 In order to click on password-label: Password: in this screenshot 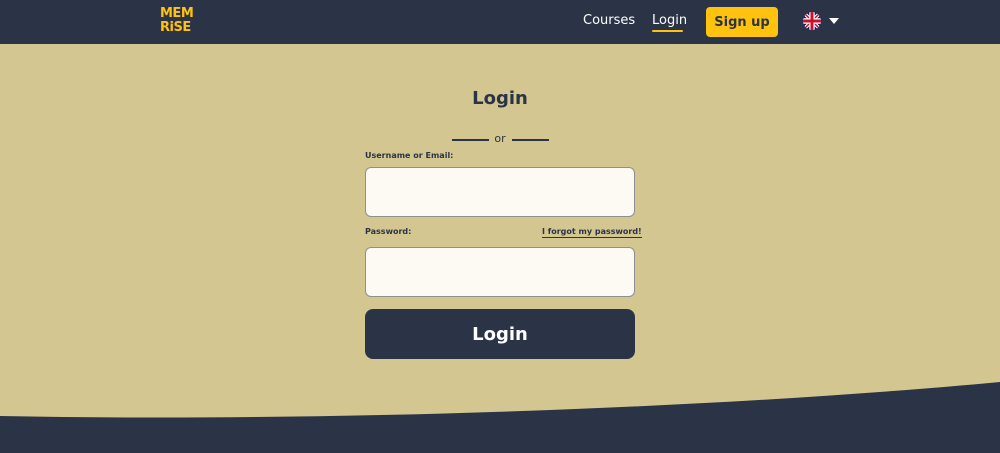, I will do `click(388, 231)`.